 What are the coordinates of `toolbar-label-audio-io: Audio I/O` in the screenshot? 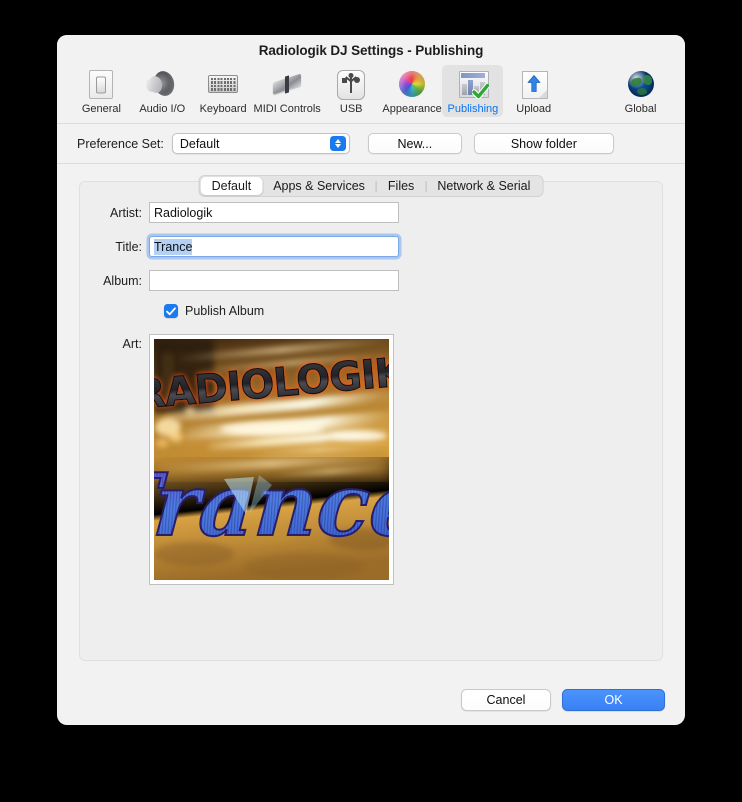 It's located at (162, 109).